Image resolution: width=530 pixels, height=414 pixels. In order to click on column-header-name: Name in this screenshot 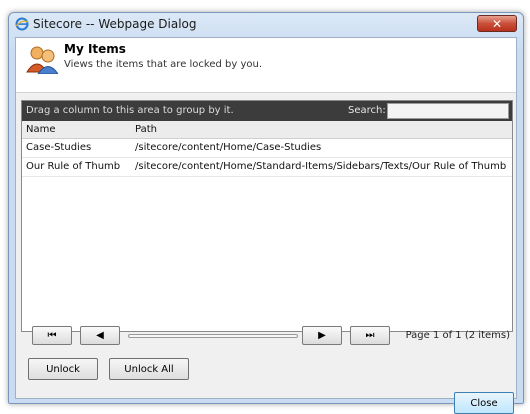, I will do `click(41, 129)`.